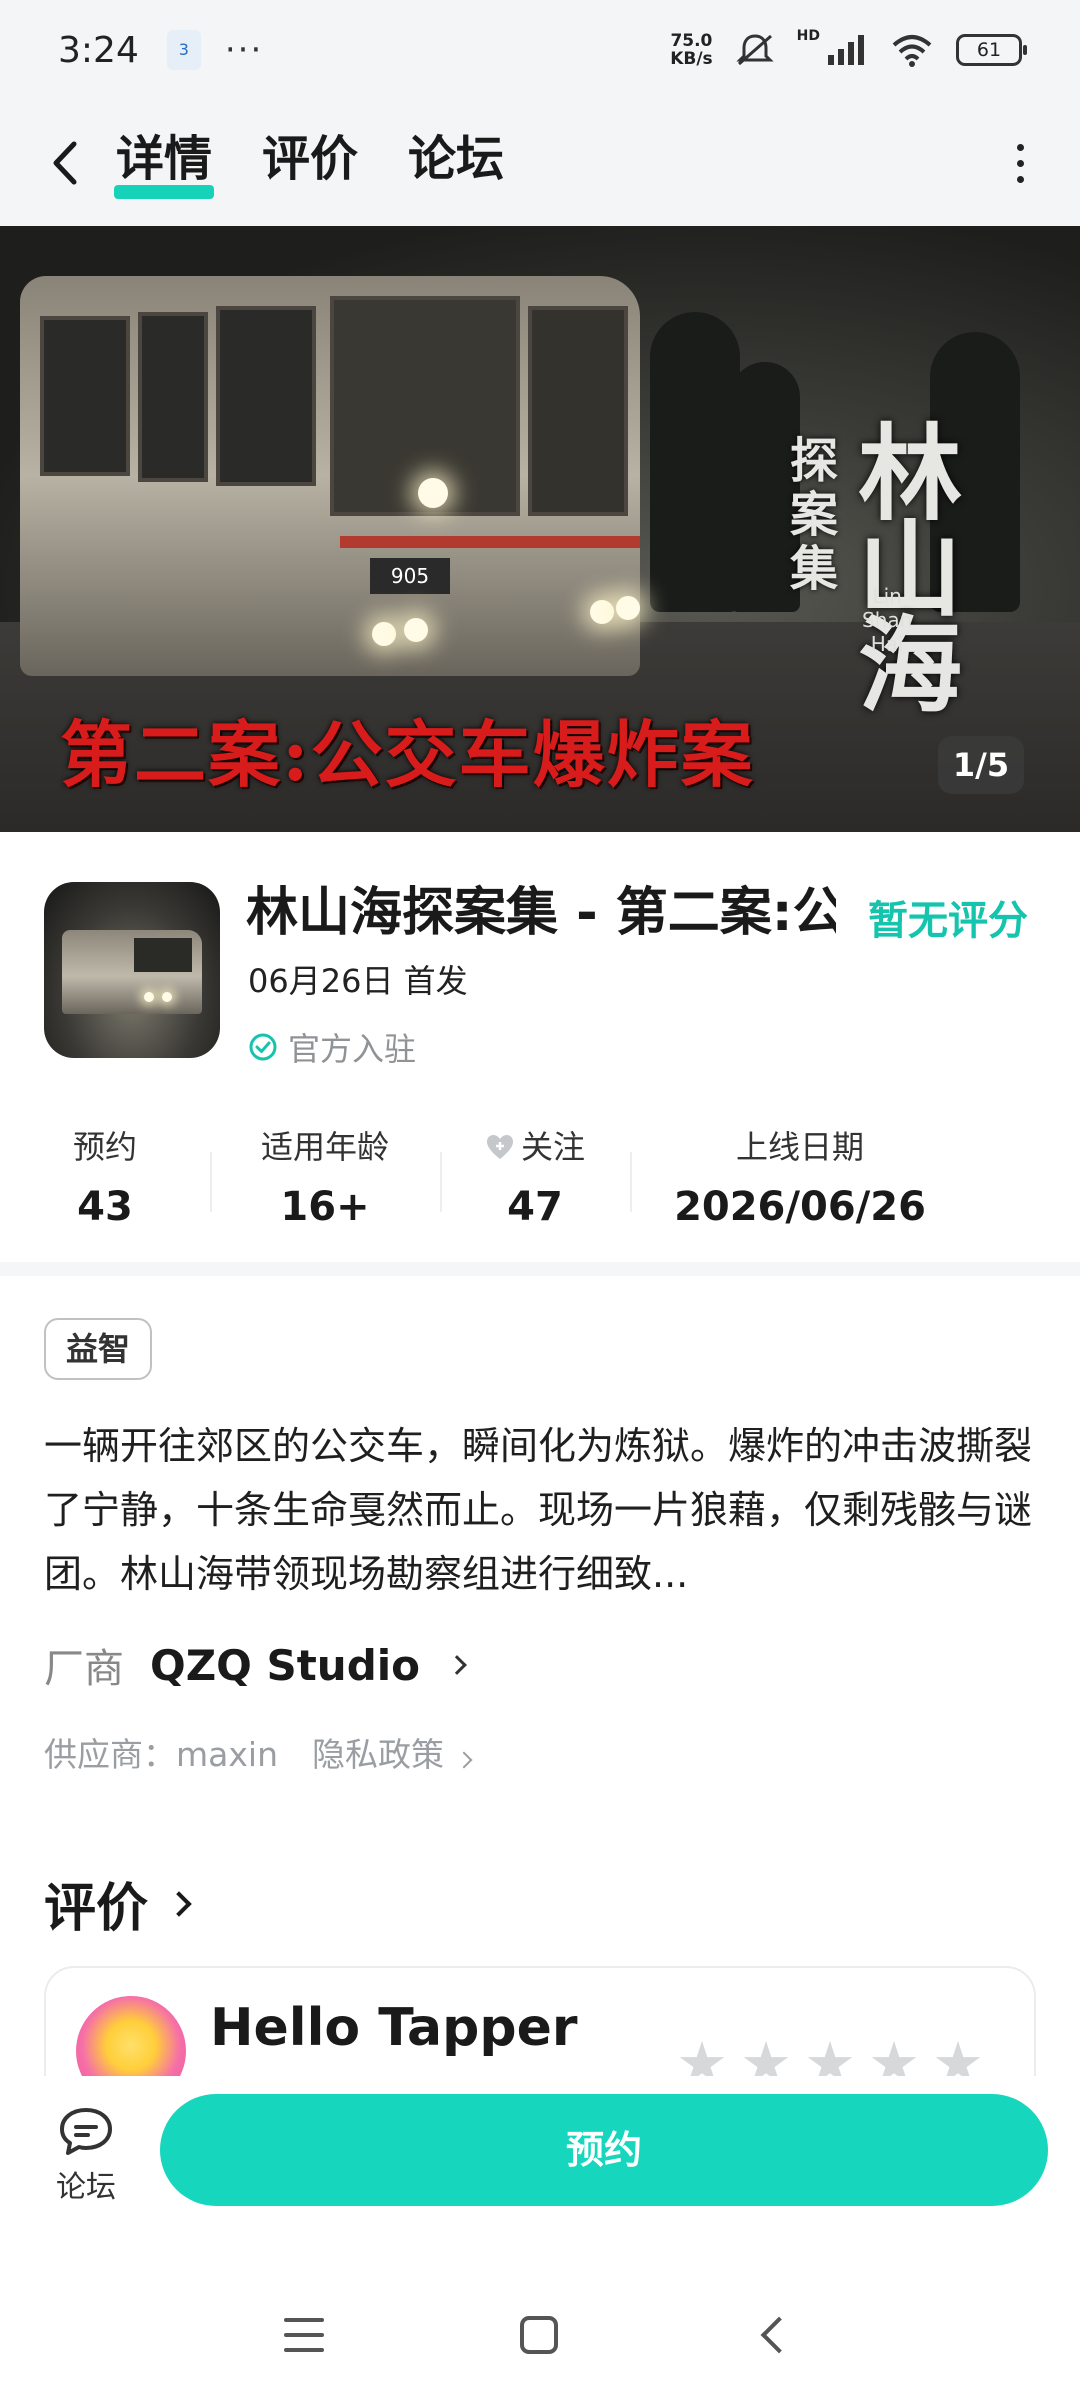 The width and height of the screenshot is (1080, 2400). Describe the element at coordinates (433, 493) in the screenshot. I see `bus-interior-light` at that location.